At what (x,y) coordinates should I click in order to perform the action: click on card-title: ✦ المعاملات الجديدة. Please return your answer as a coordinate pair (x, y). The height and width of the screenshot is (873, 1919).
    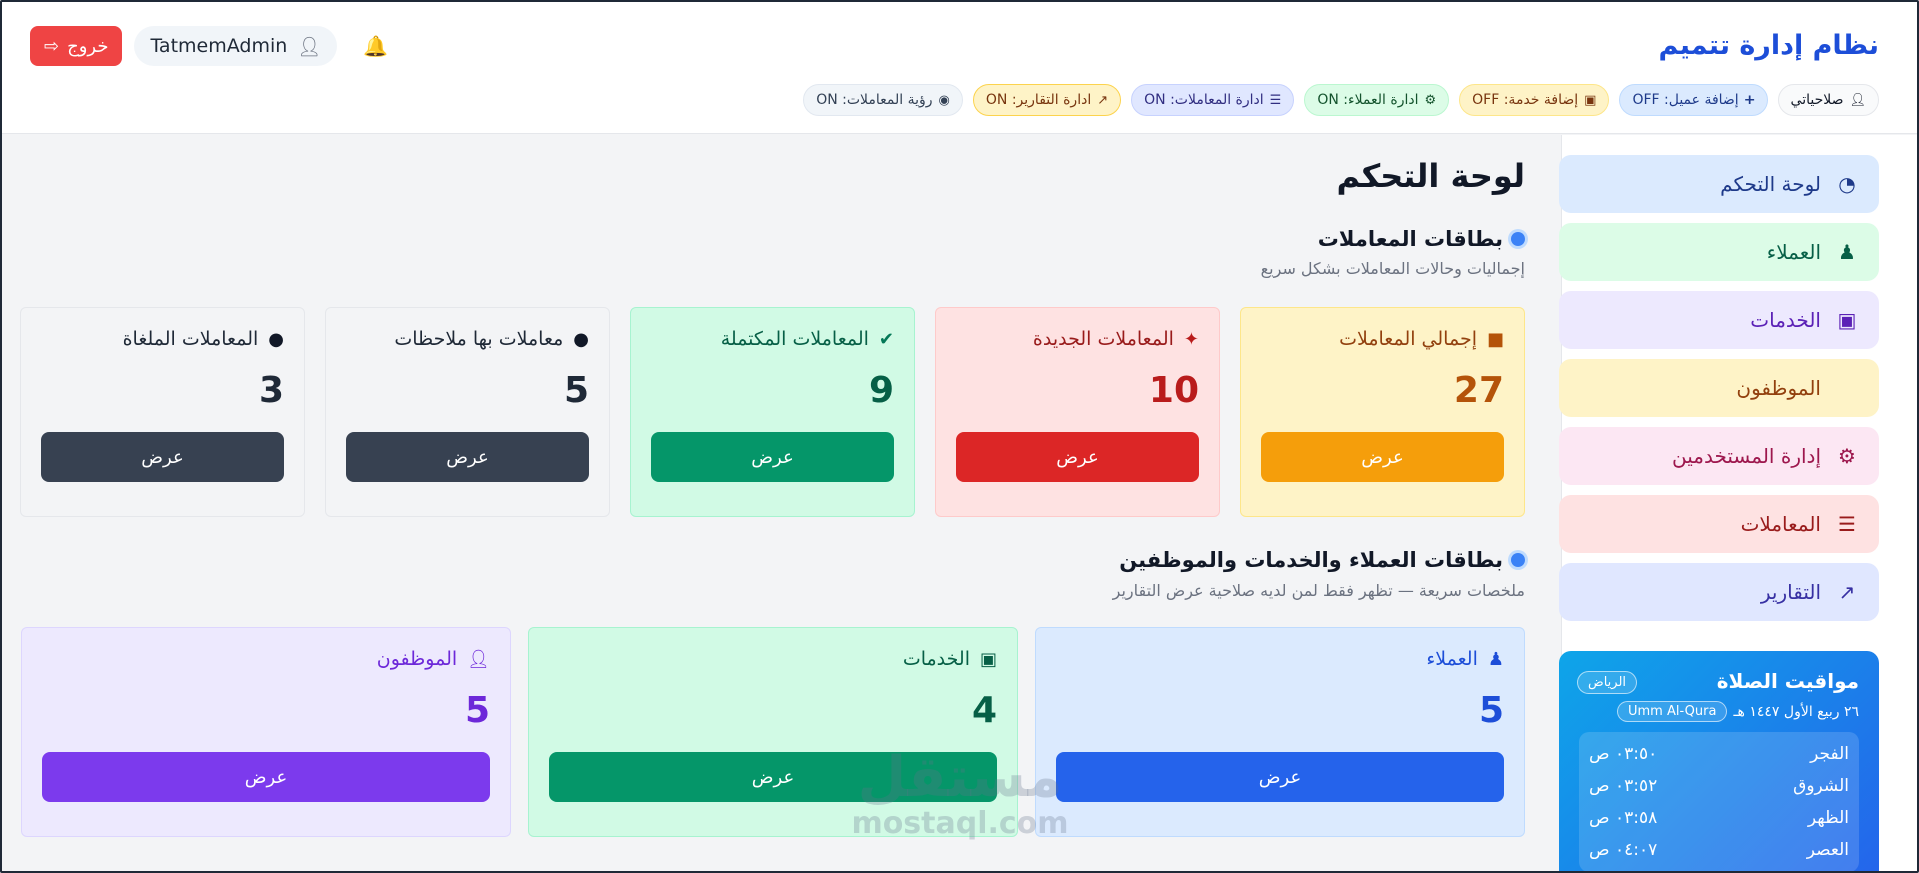
    Looking at the image, I should click on (1115, 339).